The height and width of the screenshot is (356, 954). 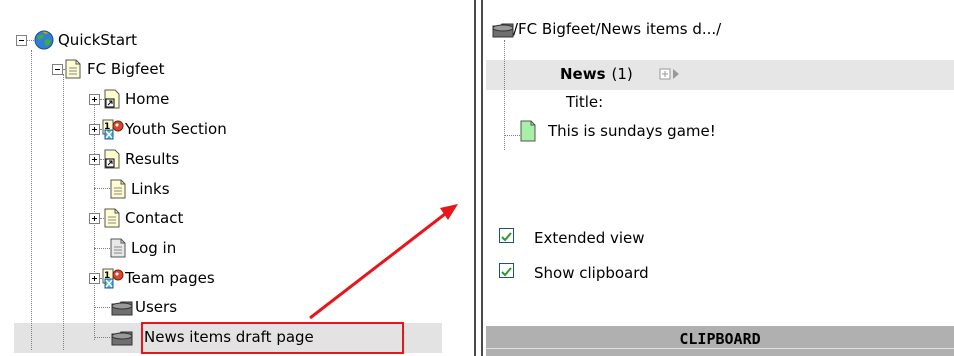 I want to click on record-row: This is sundays game!, so click(x=618, y=131).